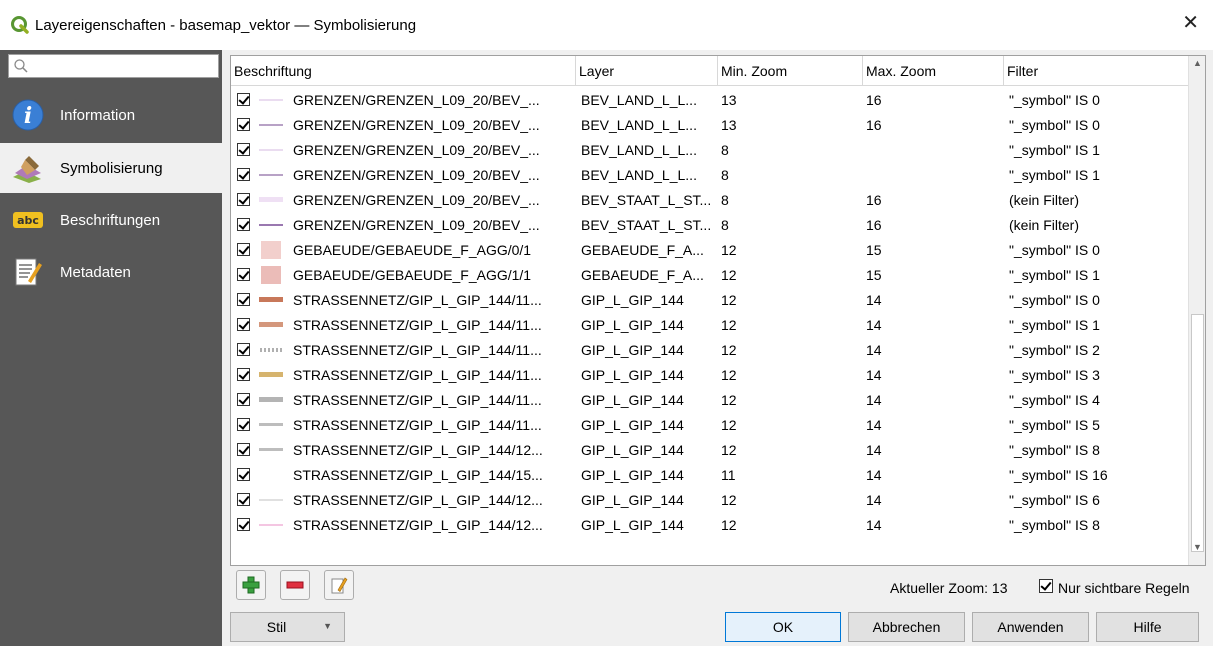  Describe the element at coordinates (874, 299) in the screenshot. I see `max-zoom-cell: 14` at that location.